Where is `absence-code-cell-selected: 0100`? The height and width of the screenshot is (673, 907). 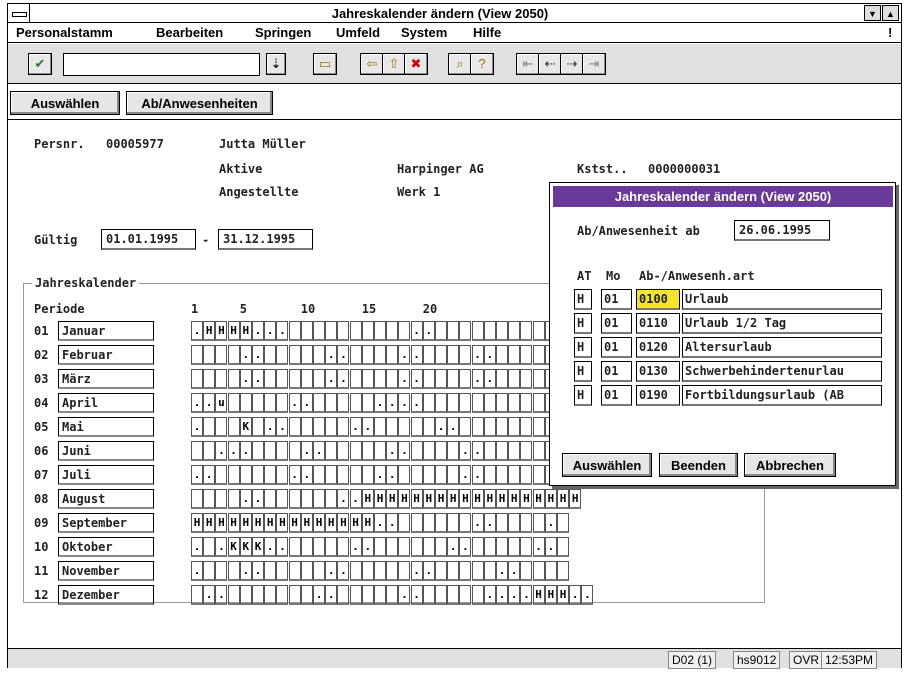 absence-code-cell-selected: 0100 is located at coordinates (658, 299).